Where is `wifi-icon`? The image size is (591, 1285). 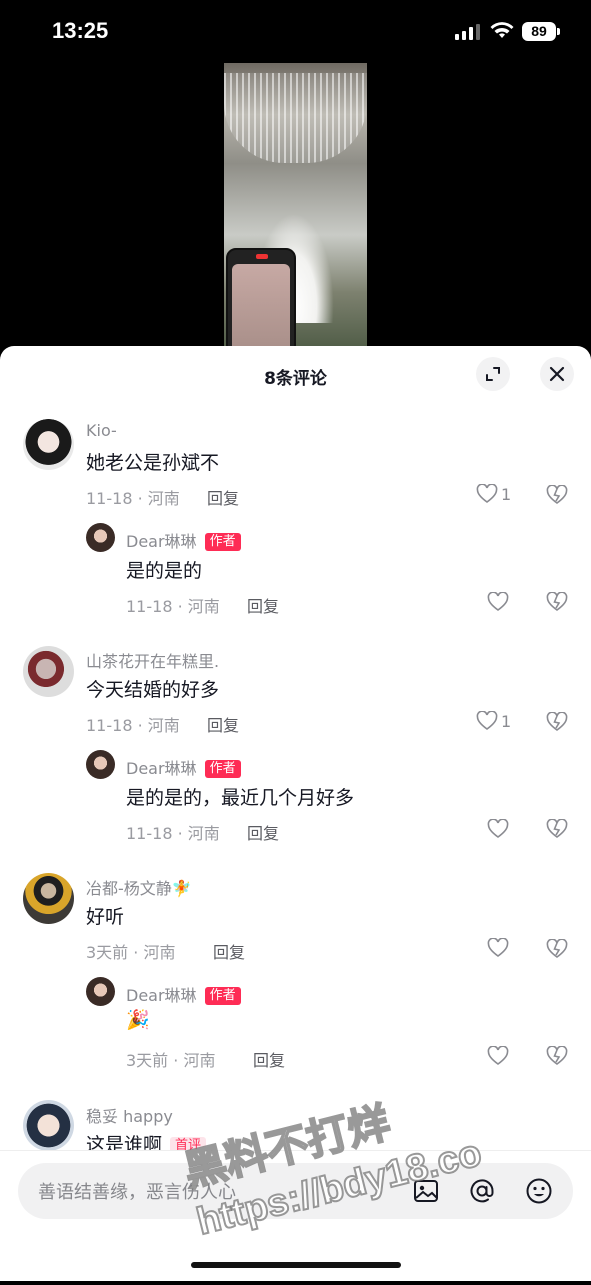 wifi-icon is located at coordinates (502, 30).